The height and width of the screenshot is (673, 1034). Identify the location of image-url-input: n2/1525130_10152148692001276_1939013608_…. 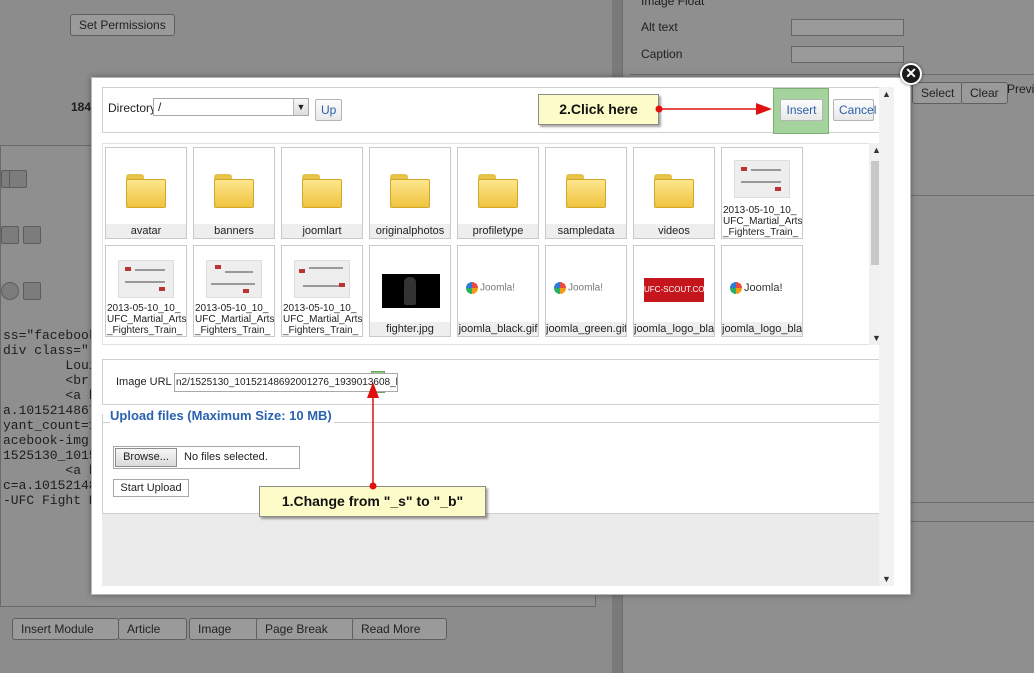
(286, 382).